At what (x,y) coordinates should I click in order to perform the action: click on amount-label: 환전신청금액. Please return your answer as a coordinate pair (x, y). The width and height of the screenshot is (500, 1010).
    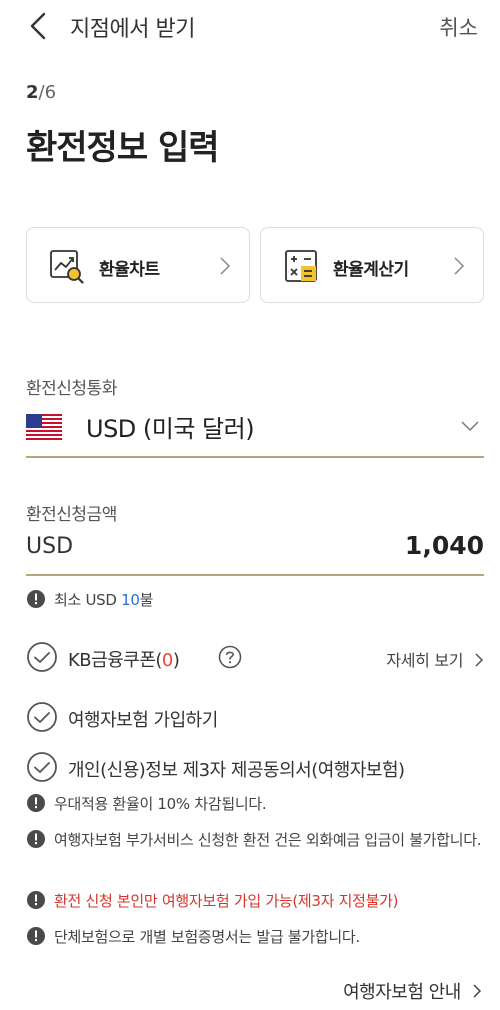
    Looking at the image, I should click on (71, 515).